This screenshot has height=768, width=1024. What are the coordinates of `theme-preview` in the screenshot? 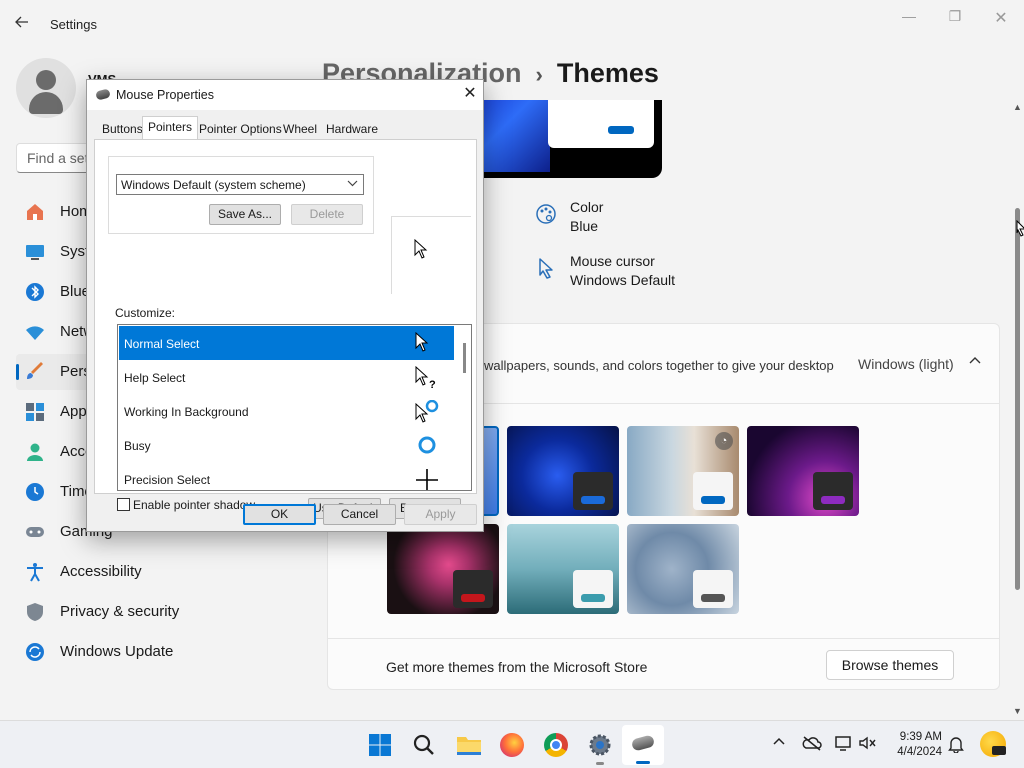 It's located at (566, 139).